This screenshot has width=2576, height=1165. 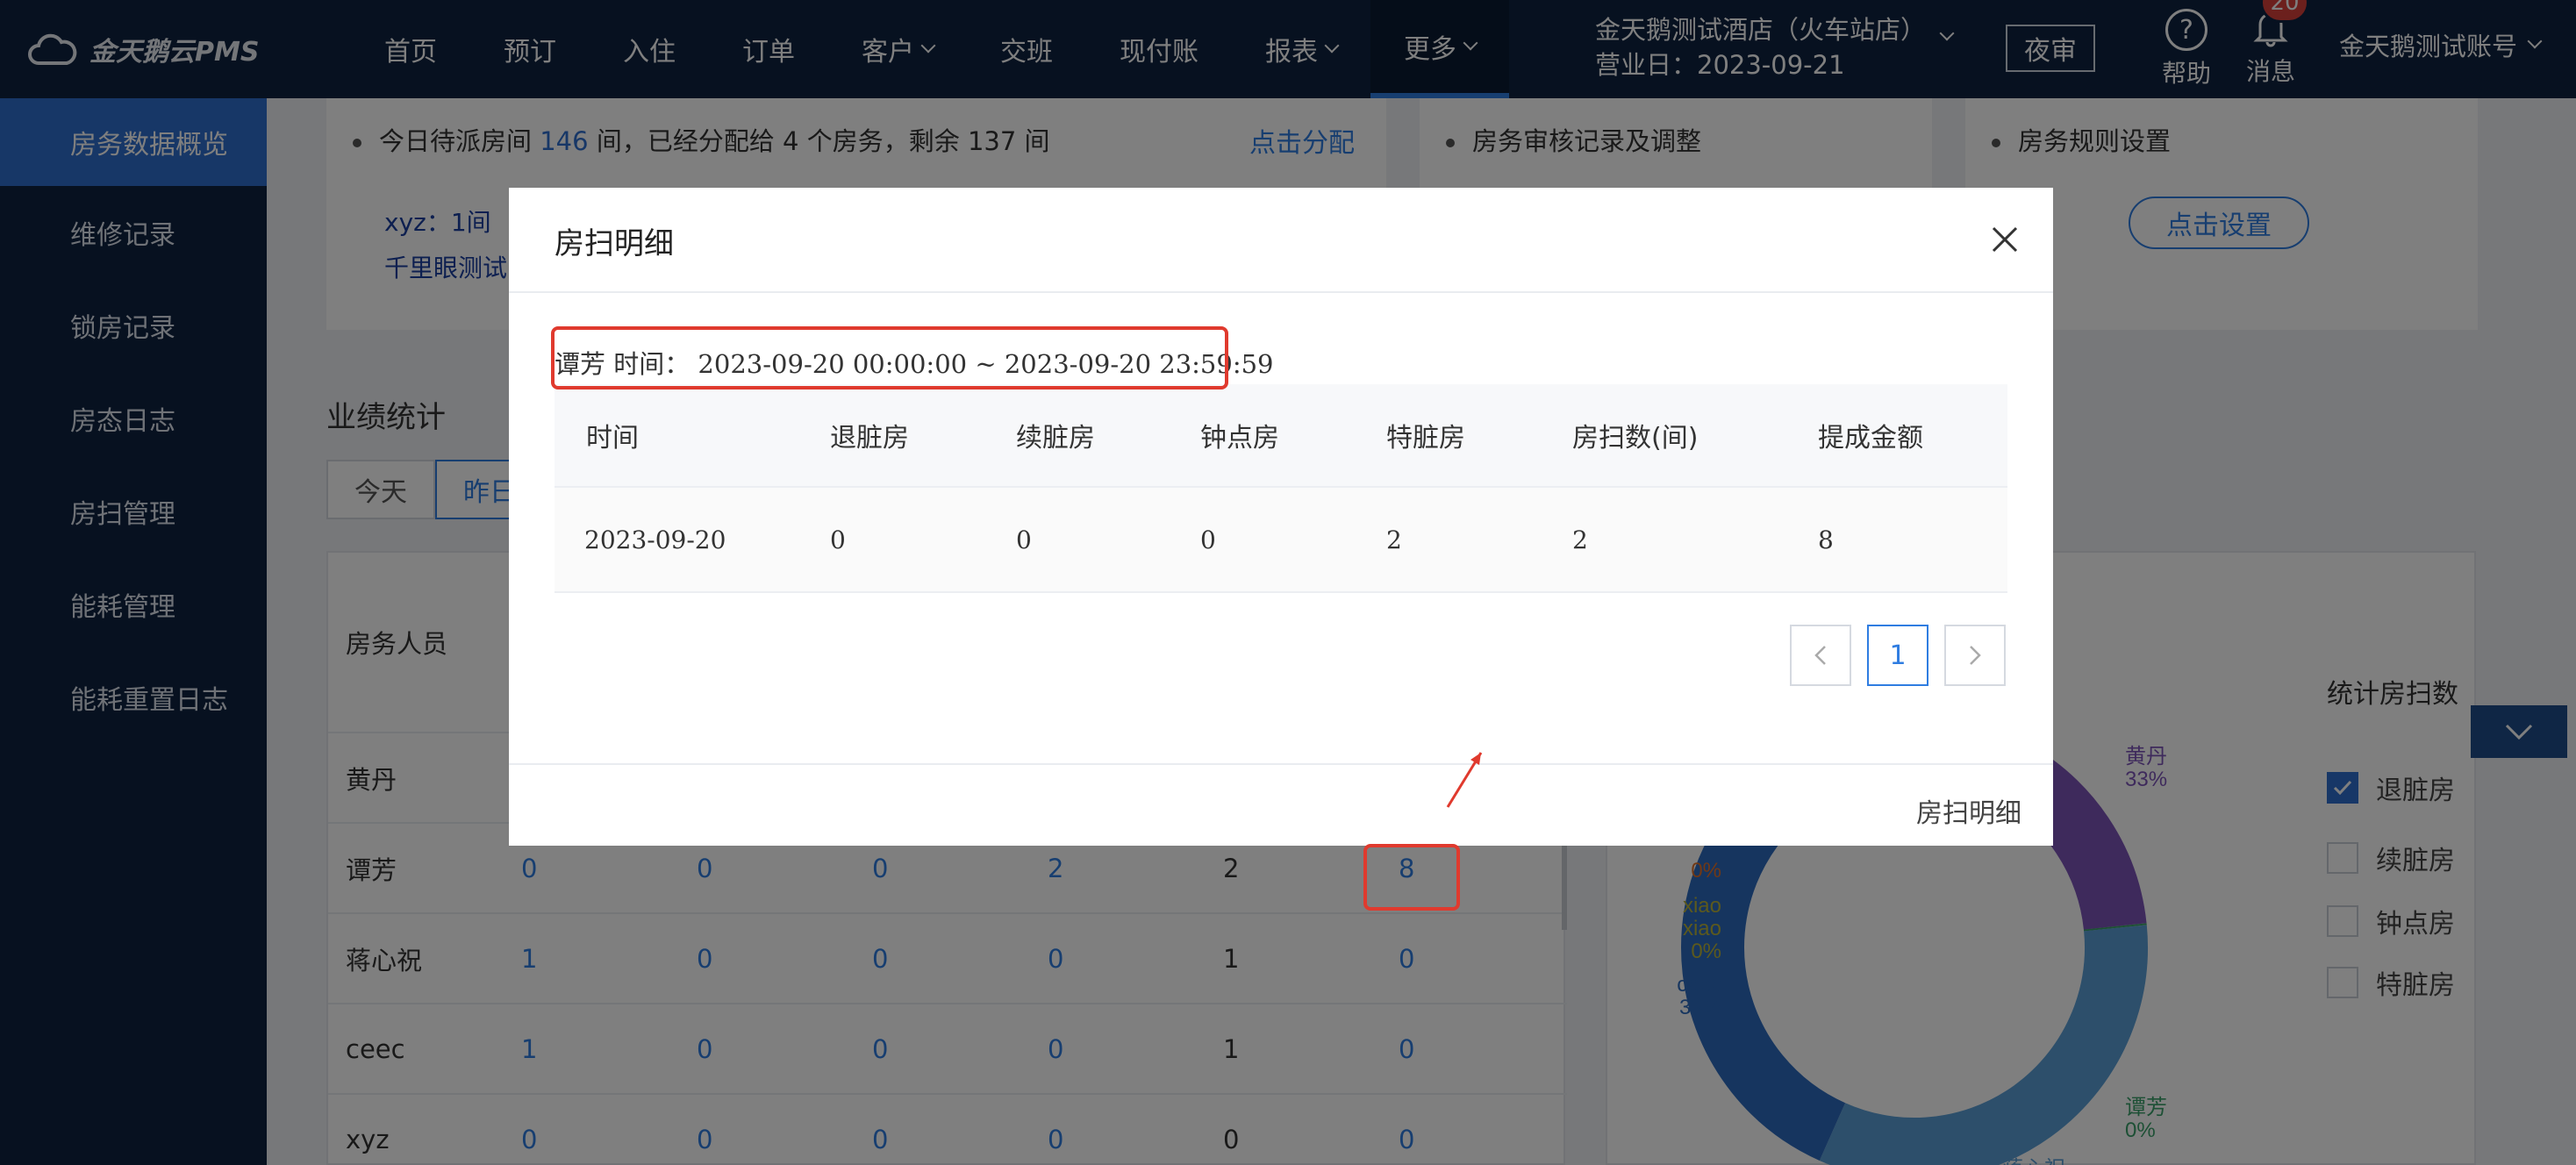 I want to click on close-icon, so click(x=2005, y=240).